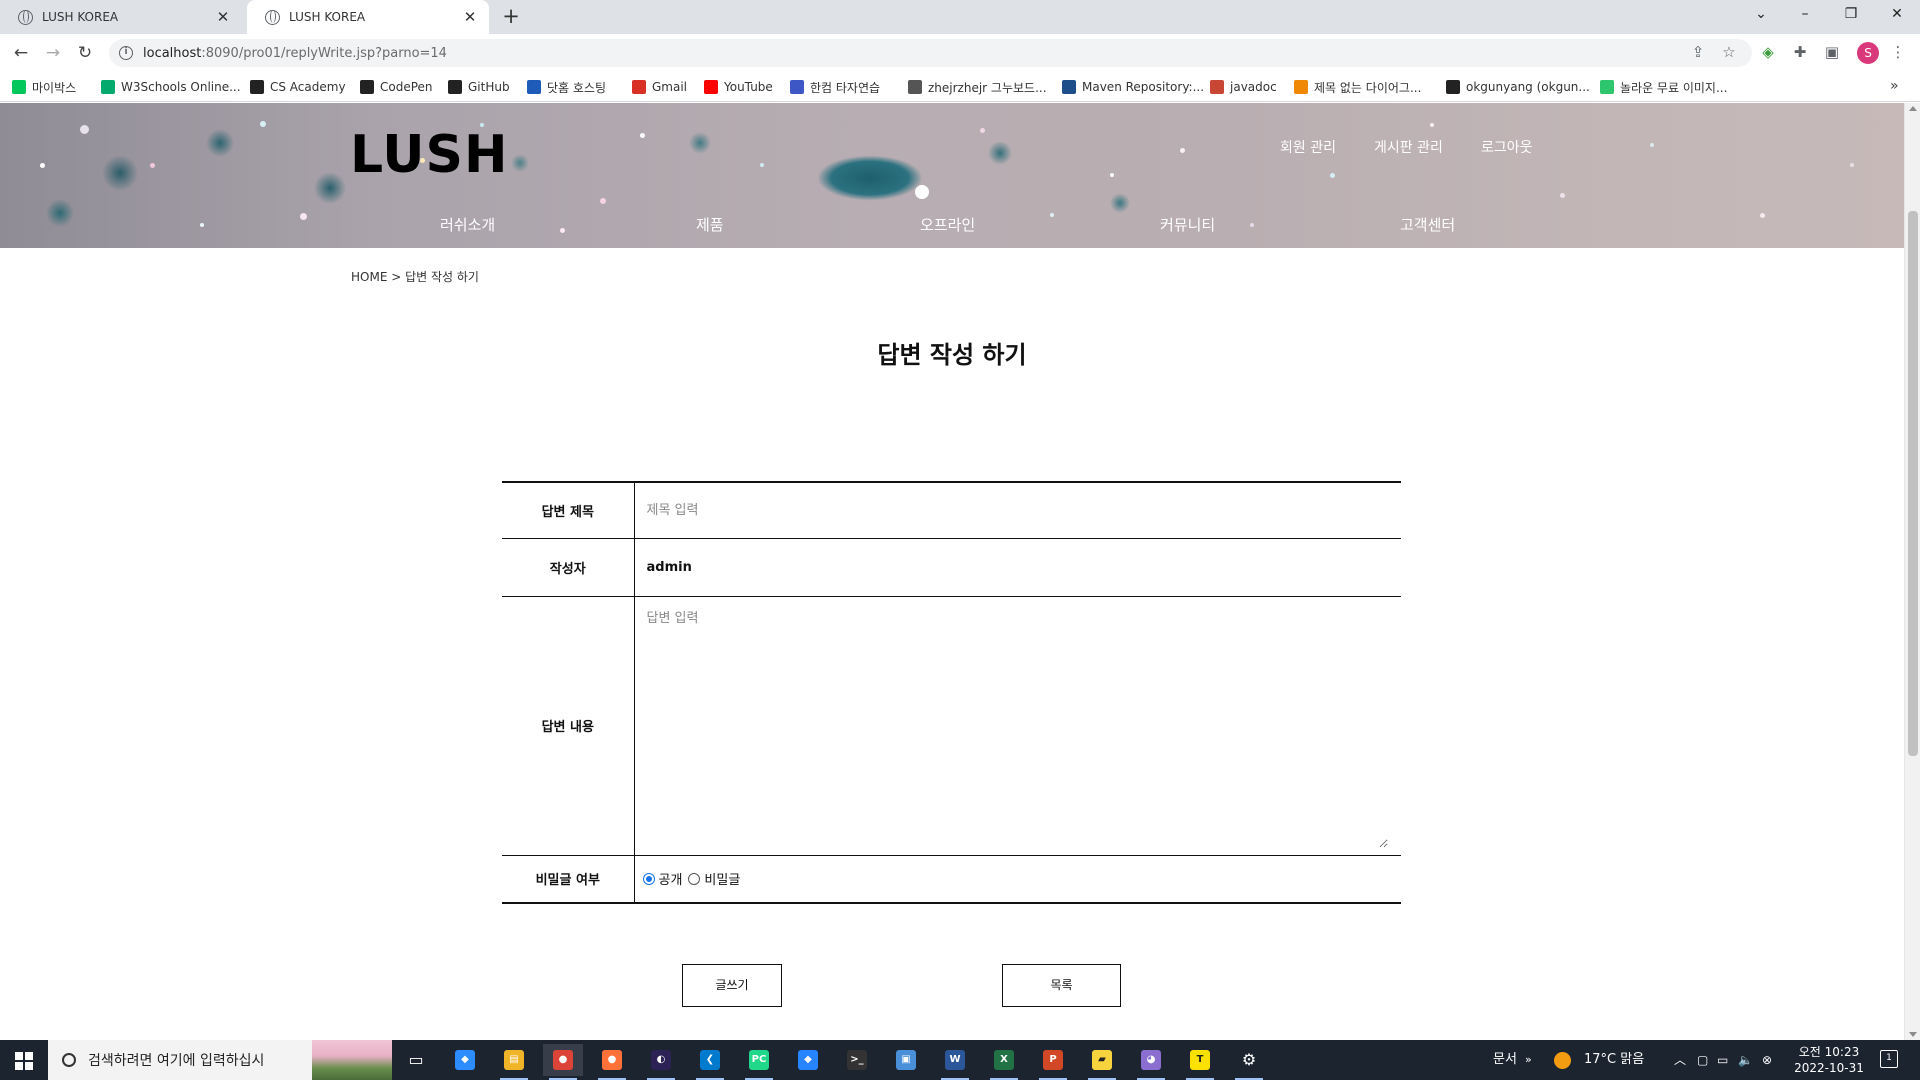 This screenshot has width=1920, height=1080. What do you see at coordinates (1768, 52) in the screenshot?
I see `extension-tag-icon: ◈` at bounding box center [1768, 52].